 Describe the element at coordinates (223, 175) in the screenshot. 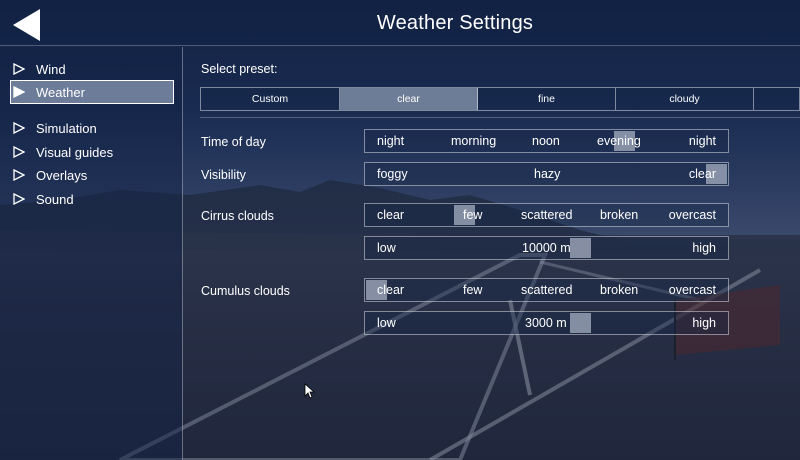

I see `visibility-label: Visibility` at that location.